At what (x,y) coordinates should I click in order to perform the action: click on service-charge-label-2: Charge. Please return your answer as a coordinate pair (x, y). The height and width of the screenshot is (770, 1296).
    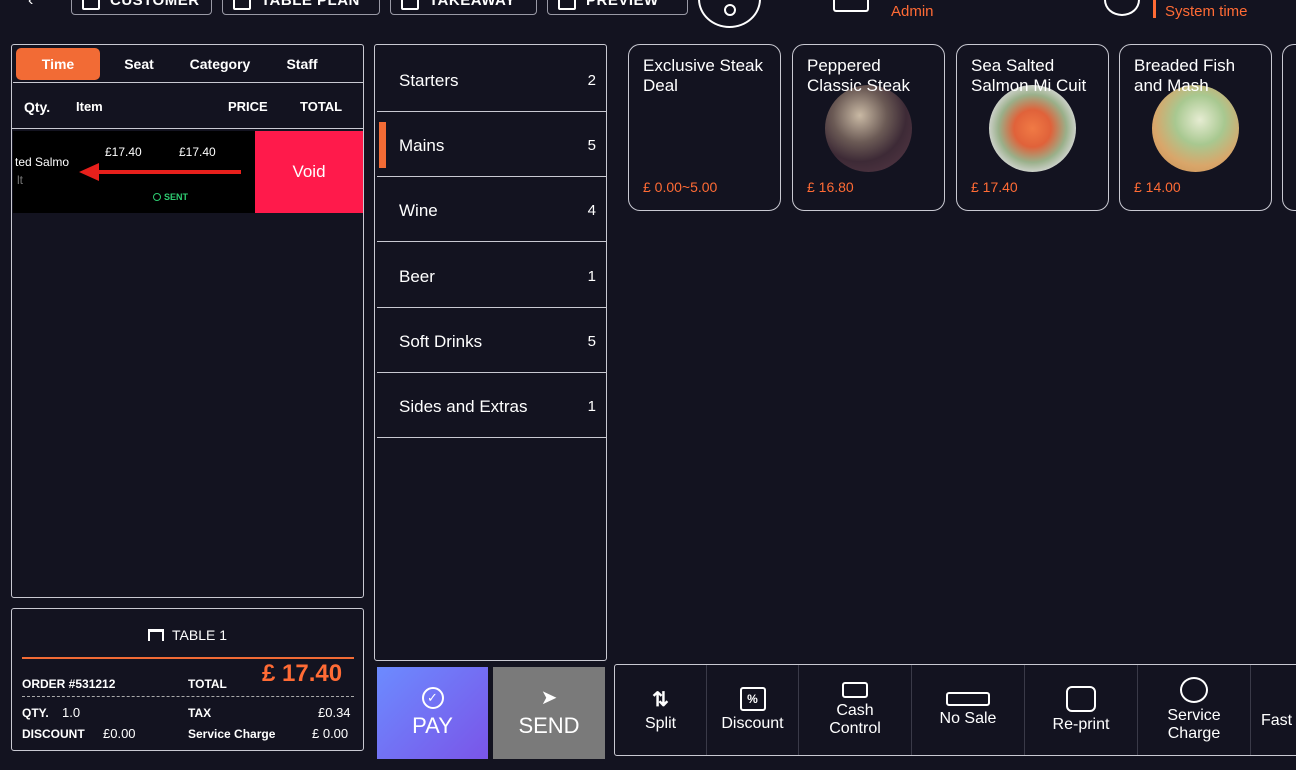
    Looking at the image, I should click on (1194, 733).